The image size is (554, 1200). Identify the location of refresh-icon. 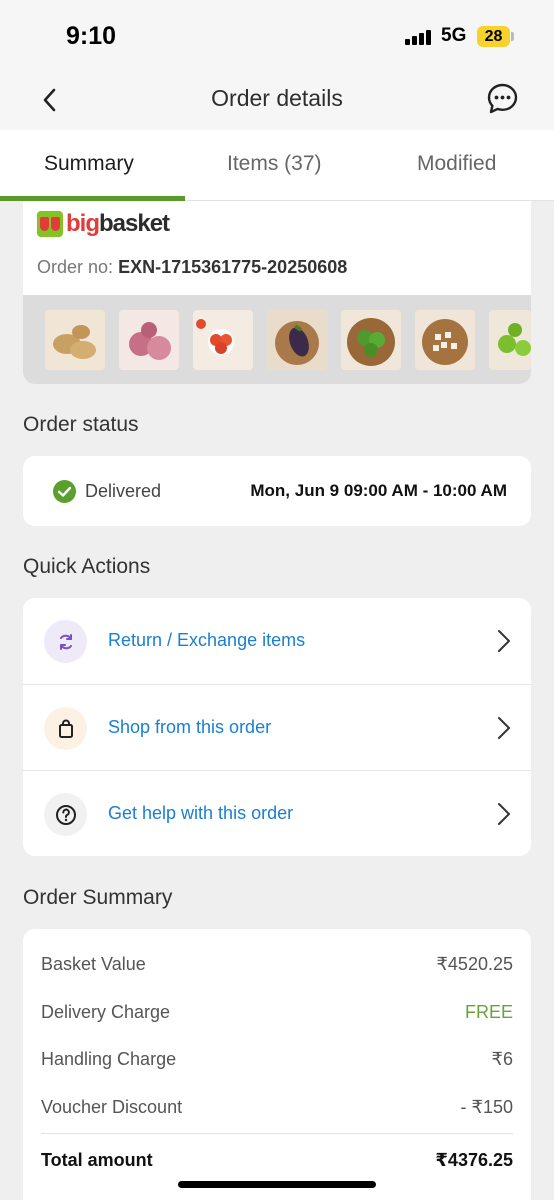
(65, 641).